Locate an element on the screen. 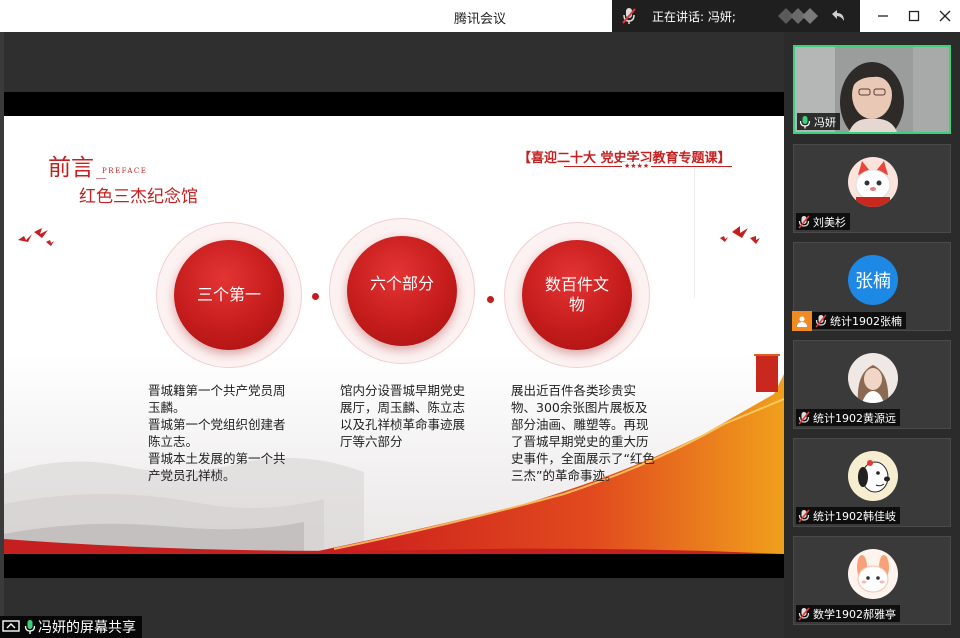 The width and height of the screenshot is (960, 638). screen-share-label: 冯妍的屏幕共享 is located at coordinates (71, 627).